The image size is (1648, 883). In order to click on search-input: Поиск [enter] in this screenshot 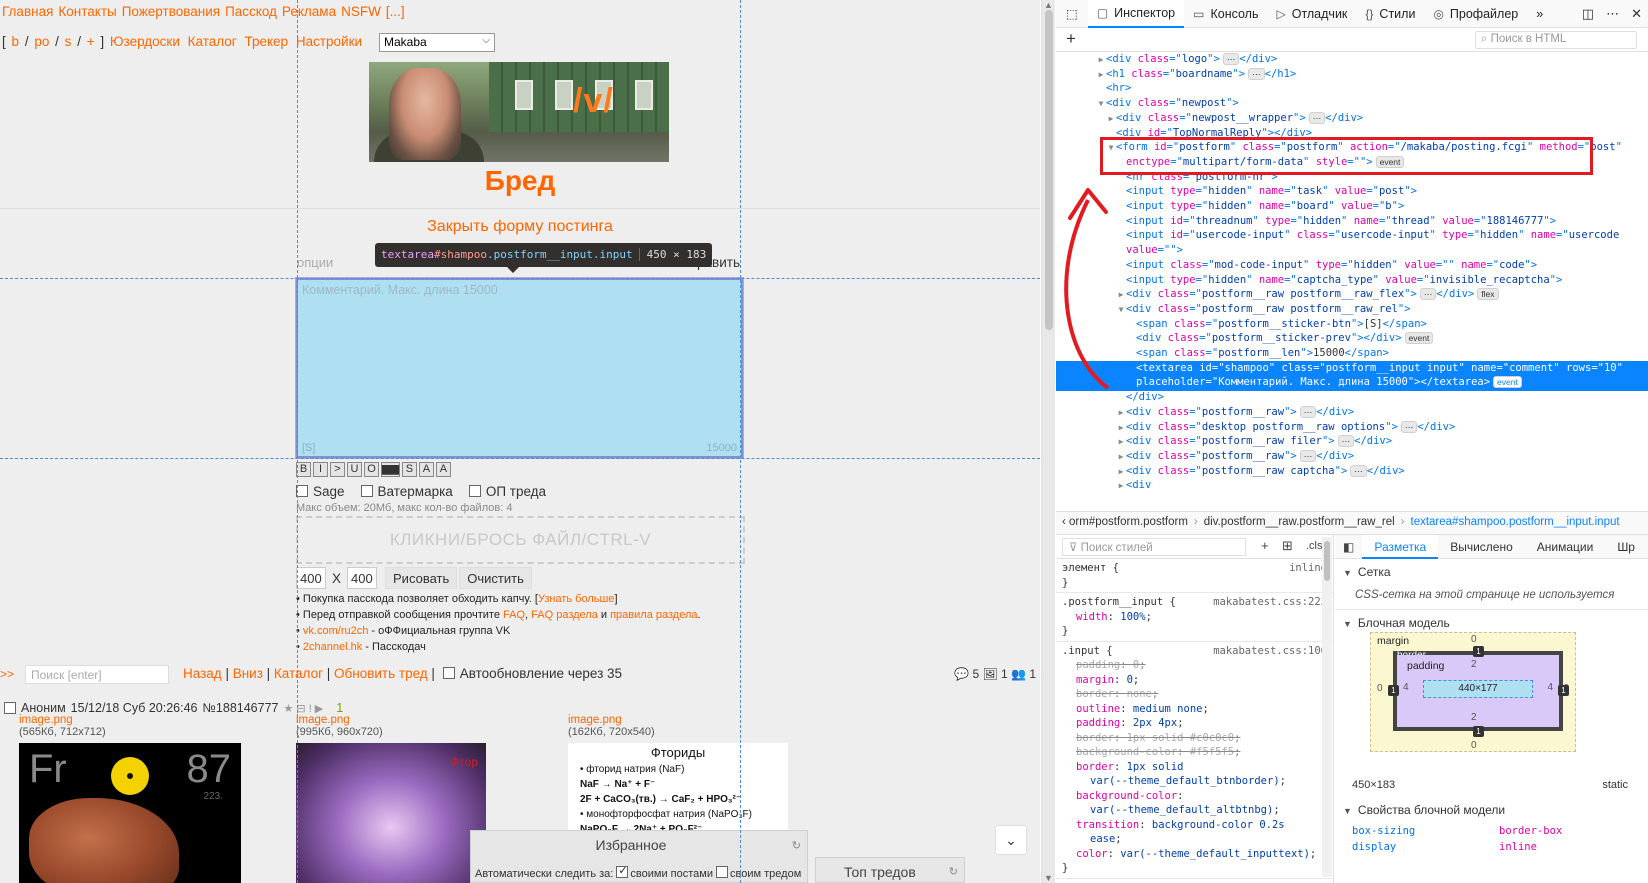, I will do `click(97, 674)`.